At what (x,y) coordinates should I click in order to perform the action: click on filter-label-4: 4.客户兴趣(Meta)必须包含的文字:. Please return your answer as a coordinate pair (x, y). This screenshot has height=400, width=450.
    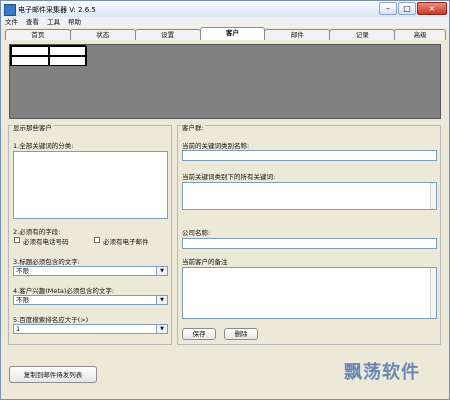
    Looking at the image, I should click on (64, 291).